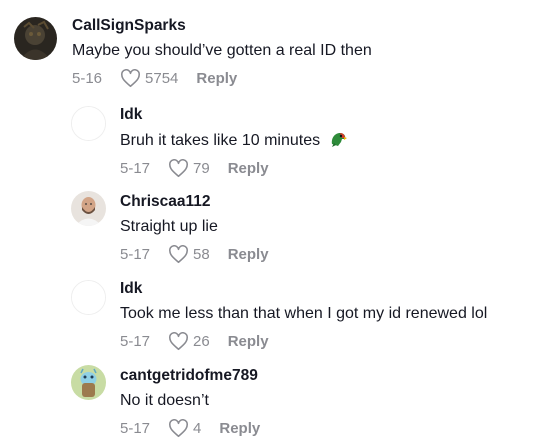 The width and height of the screenshot is (549, 445). I want to click on like-button: 5754, so click(149, 78).